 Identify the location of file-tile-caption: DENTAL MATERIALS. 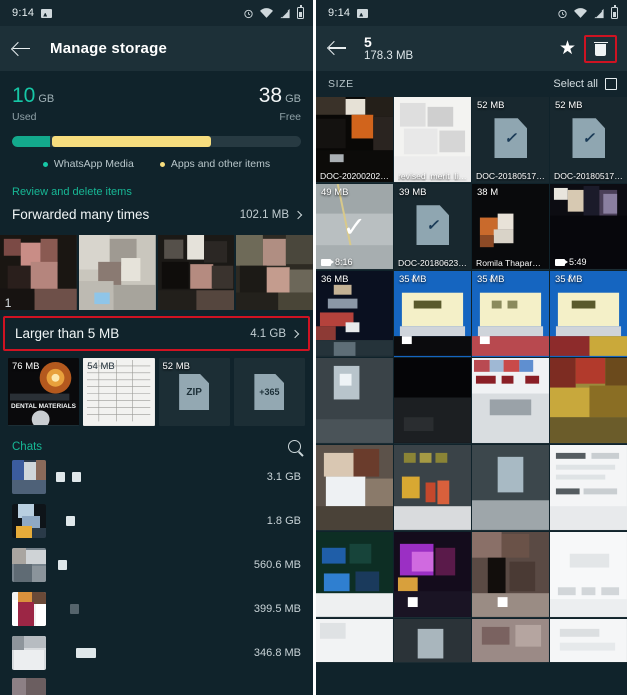
(43, 406).